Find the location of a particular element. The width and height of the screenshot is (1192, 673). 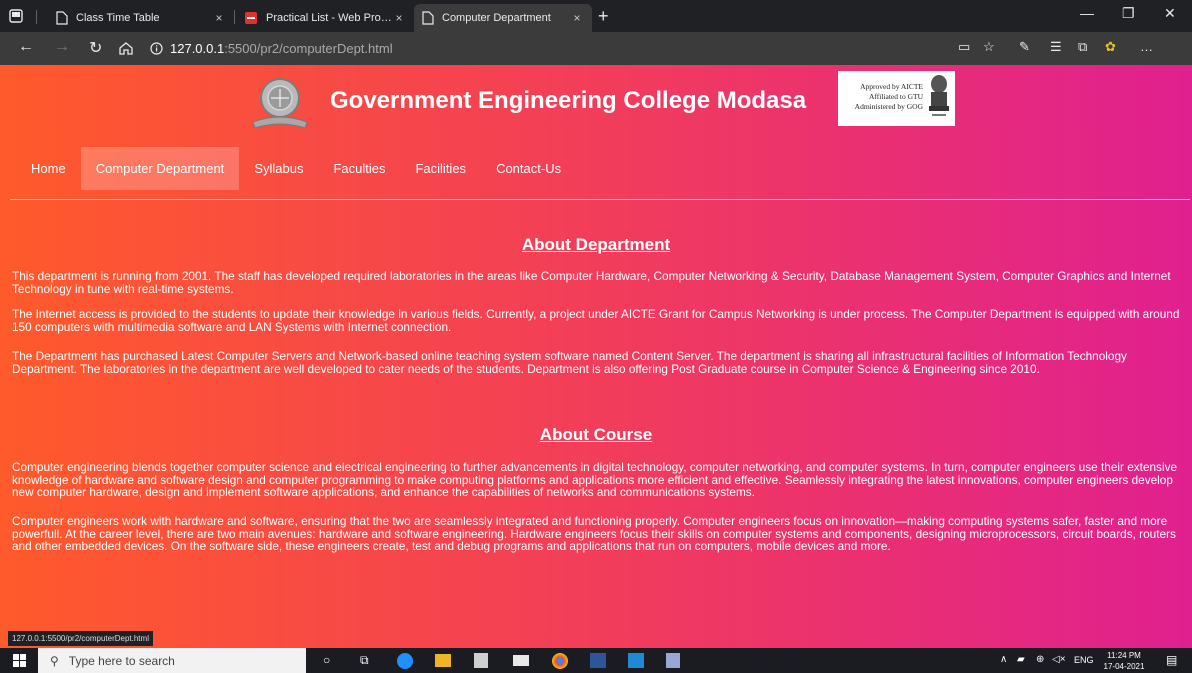

network-icon: ▰ is located at coordinates (1021, 659).